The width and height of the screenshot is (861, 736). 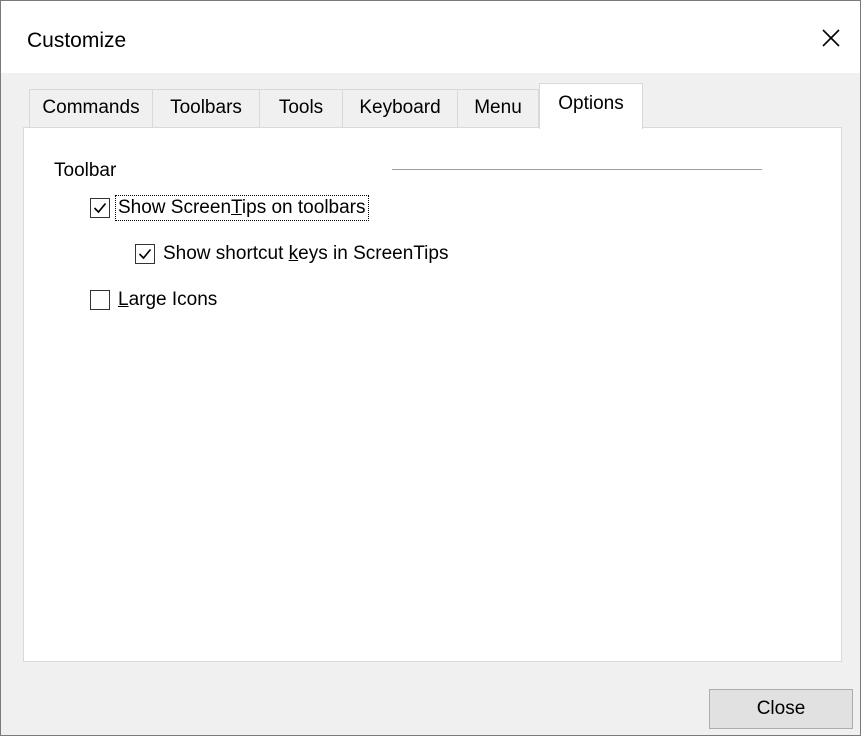 What do you see at coordinates (577, 169) in the screenshot?
I see `group-divider` at bounding box center [577, 169].